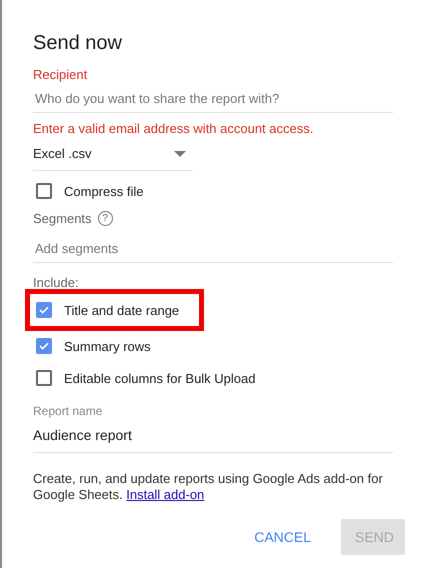 The image size is (424, 568). What do you see at coordinates (173, 128) in the screenshot?
I see `error-message: Enter a valid email address with account access.` at bounding box center [173, 128].